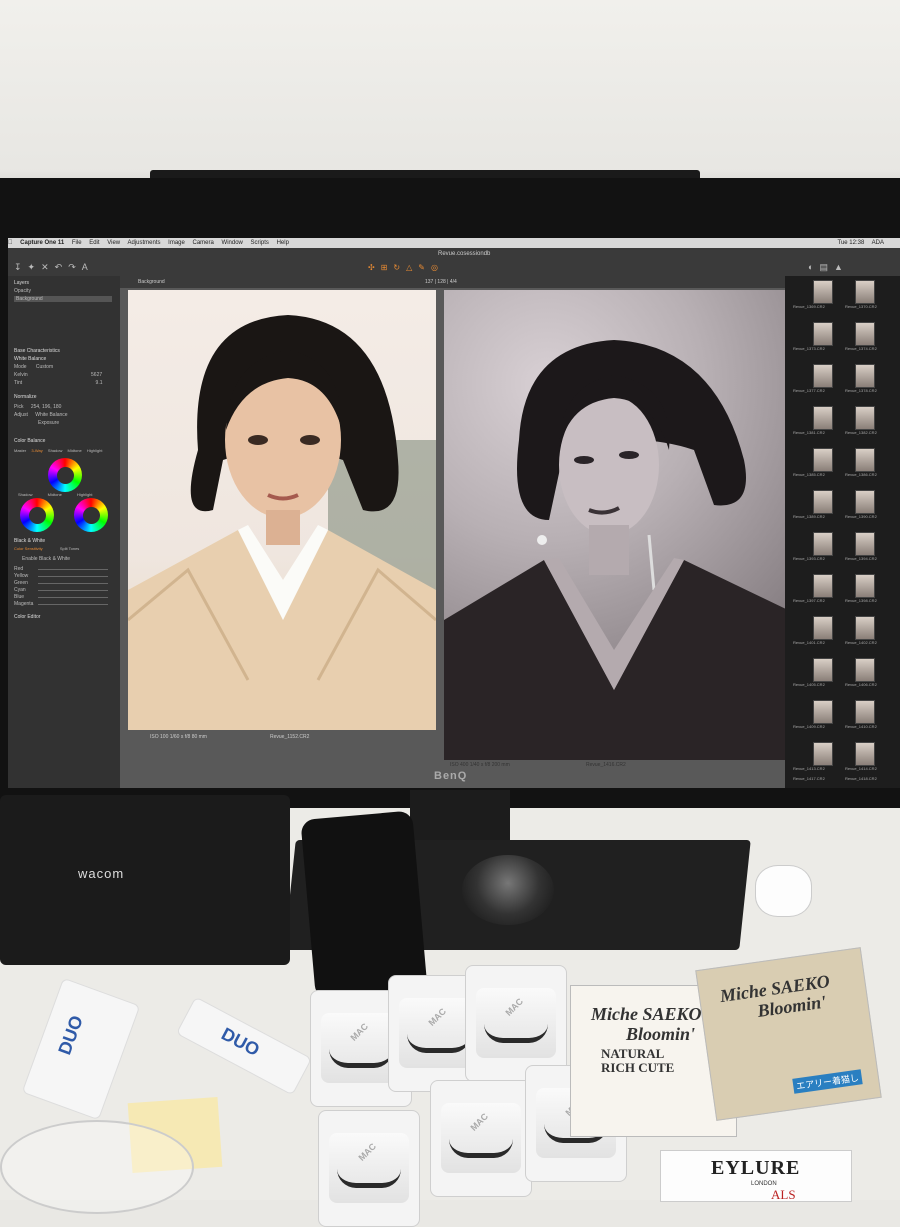 The width and height of the screenshot is (900, 1227). I want to click on enable-bw-checkbox: Enable Black & White, so click(46, 559).